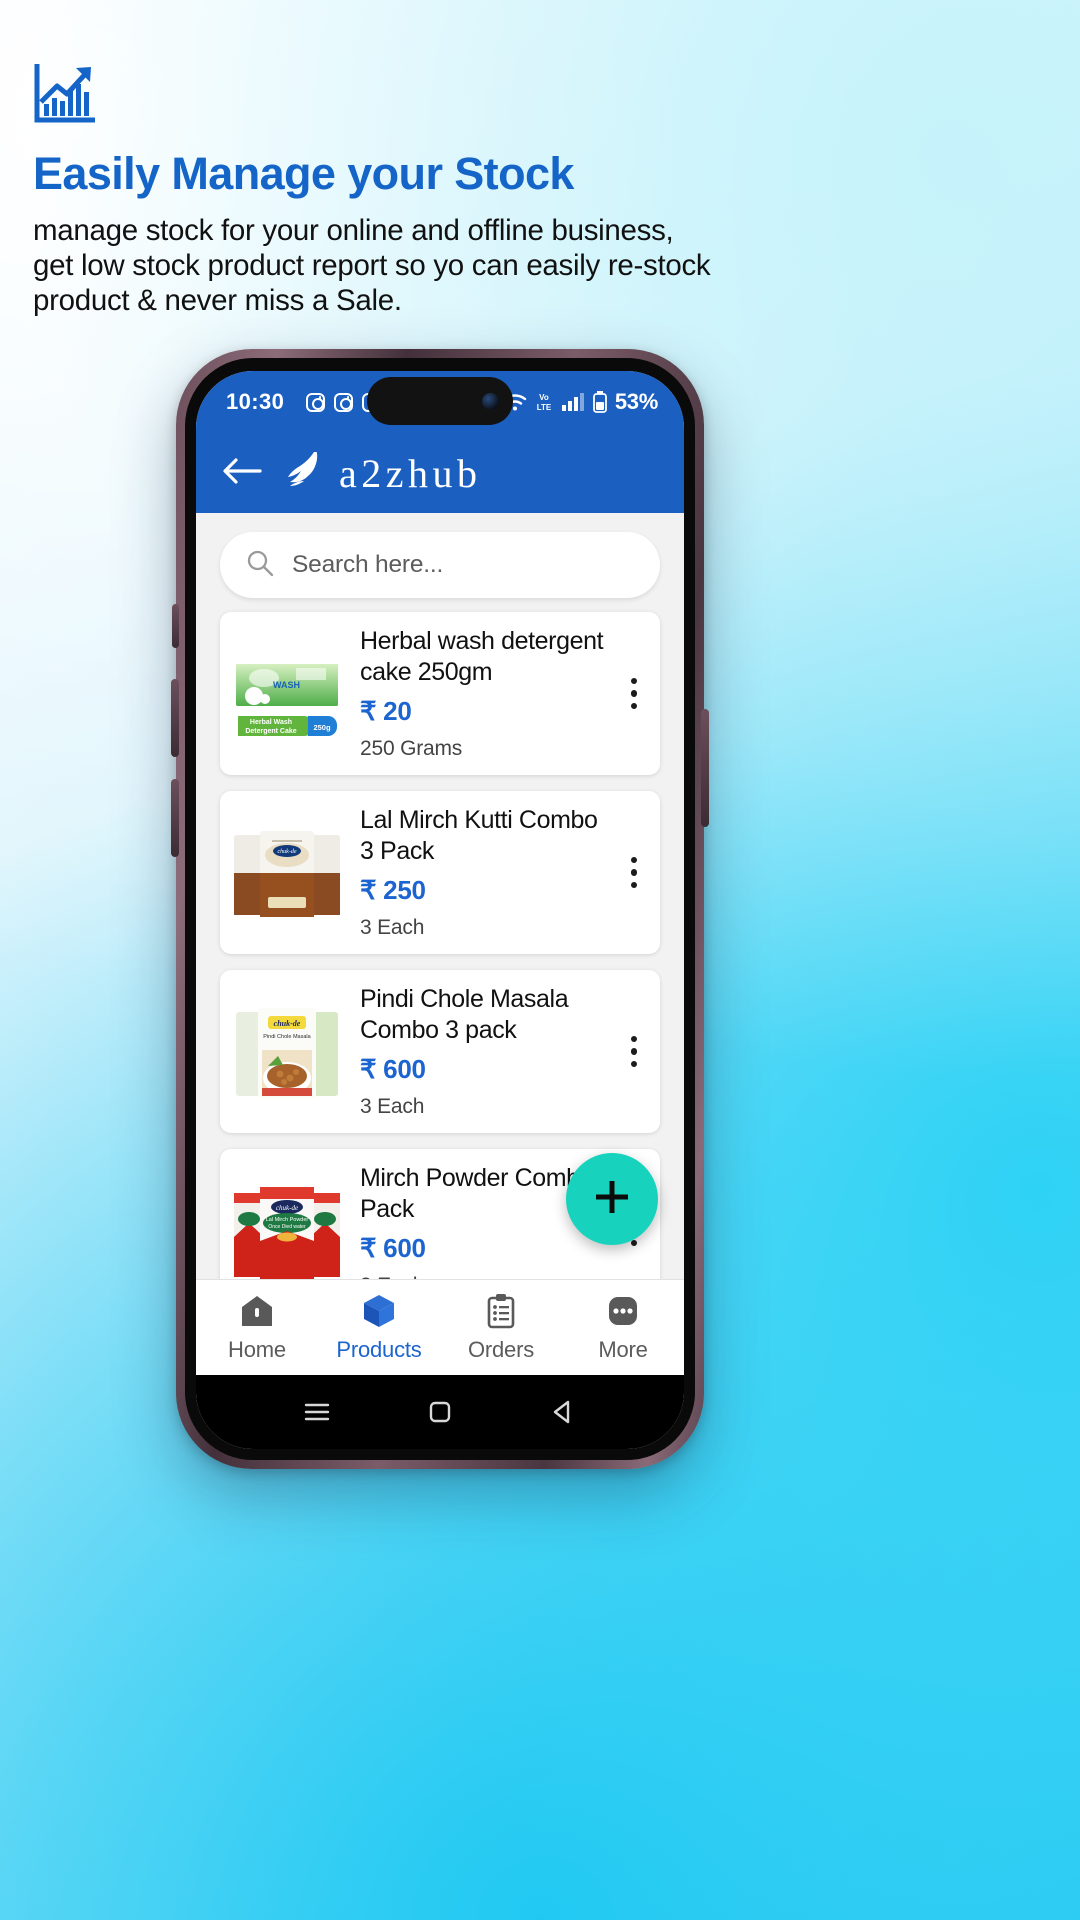 The width and height of the screenshot is (1080, 1920). I want to click on back-arrow-icon, so click(242, 473).